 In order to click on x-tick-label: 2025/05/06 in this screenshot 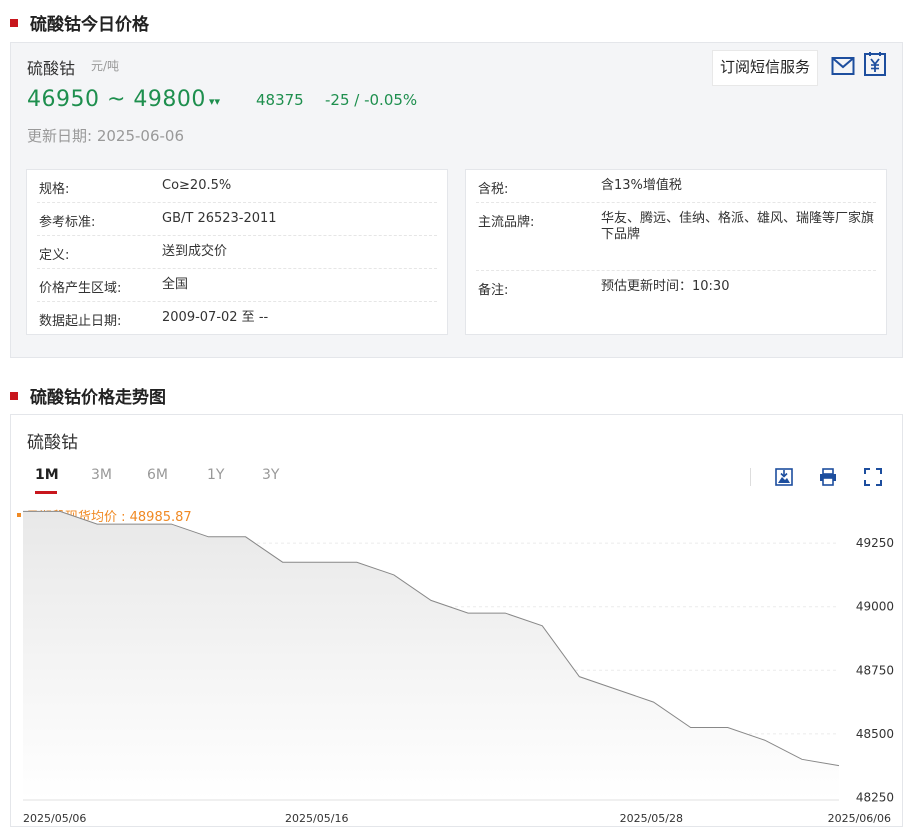, I will do `click(54, 818)`.